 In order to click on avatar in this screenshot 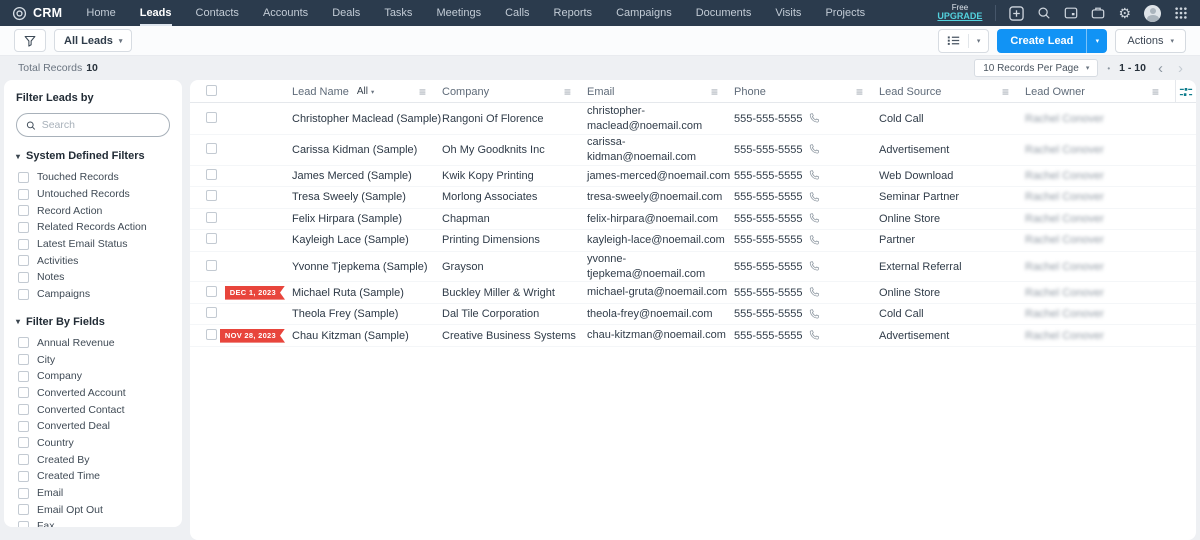, I will do `click(1152, 13)`.